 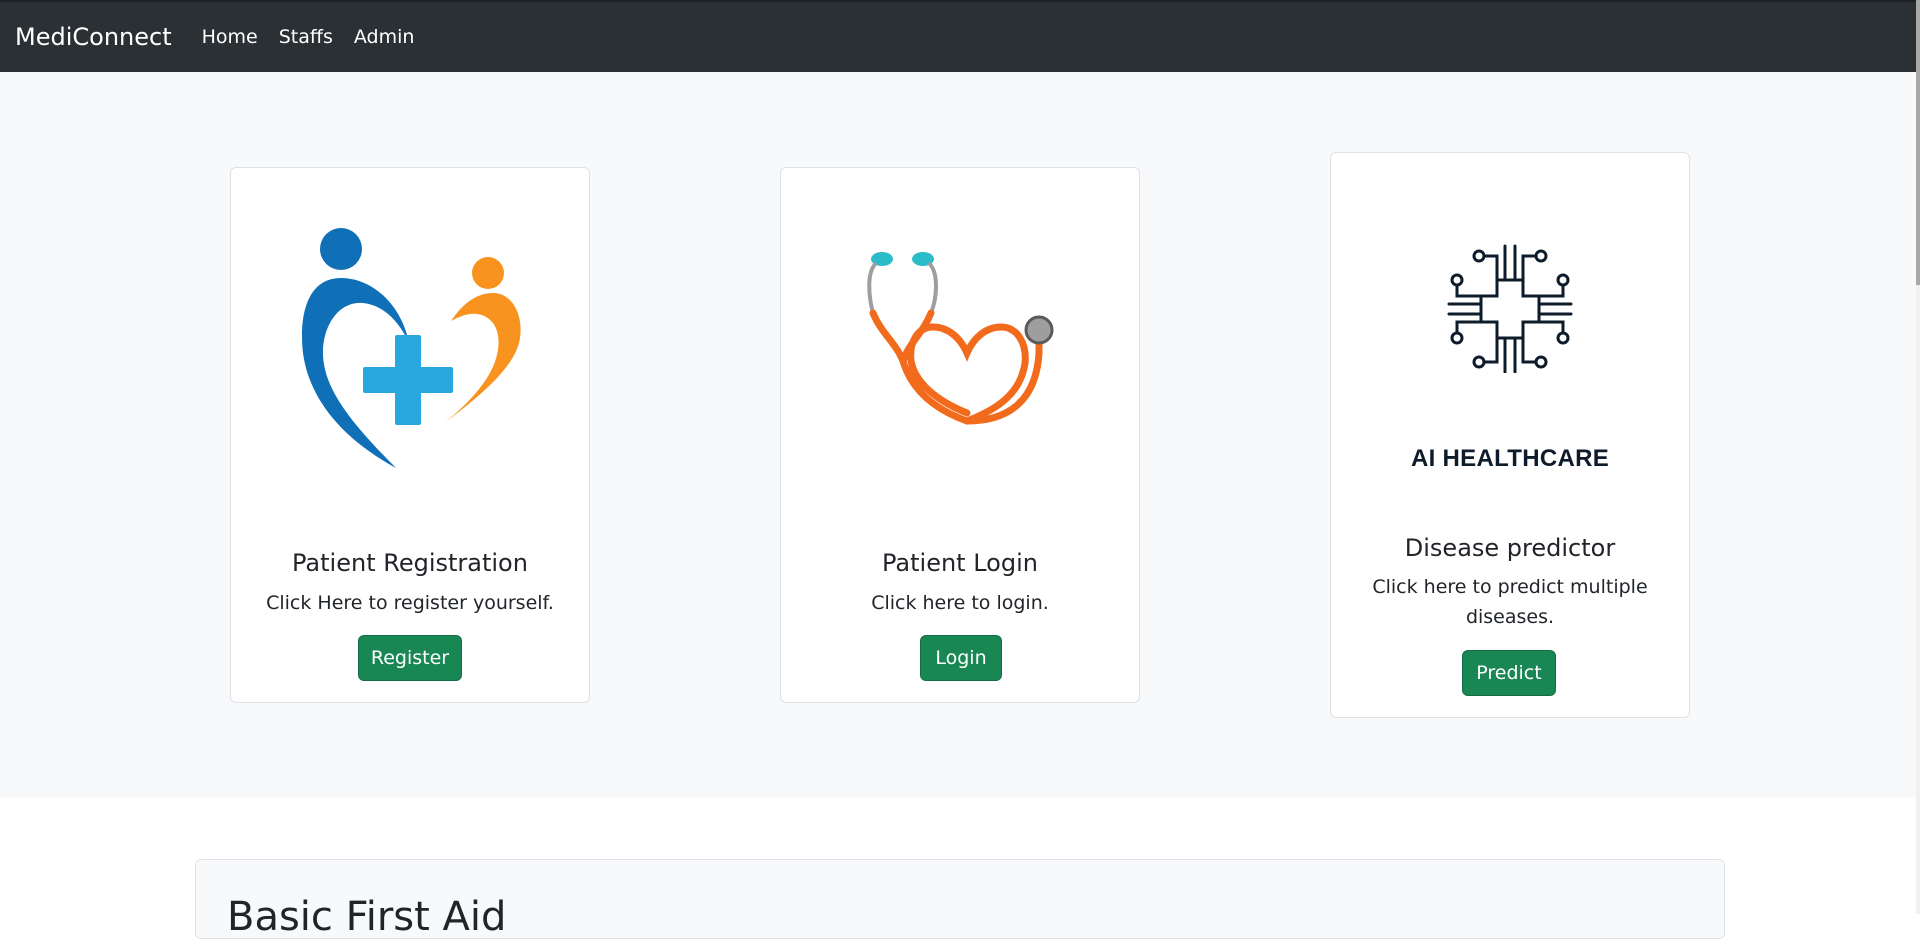 What do you see at coordinates (306, 37) in the screenshot?
I see `nav-link-staffs: Staffs` at bounding box center [306, 37].